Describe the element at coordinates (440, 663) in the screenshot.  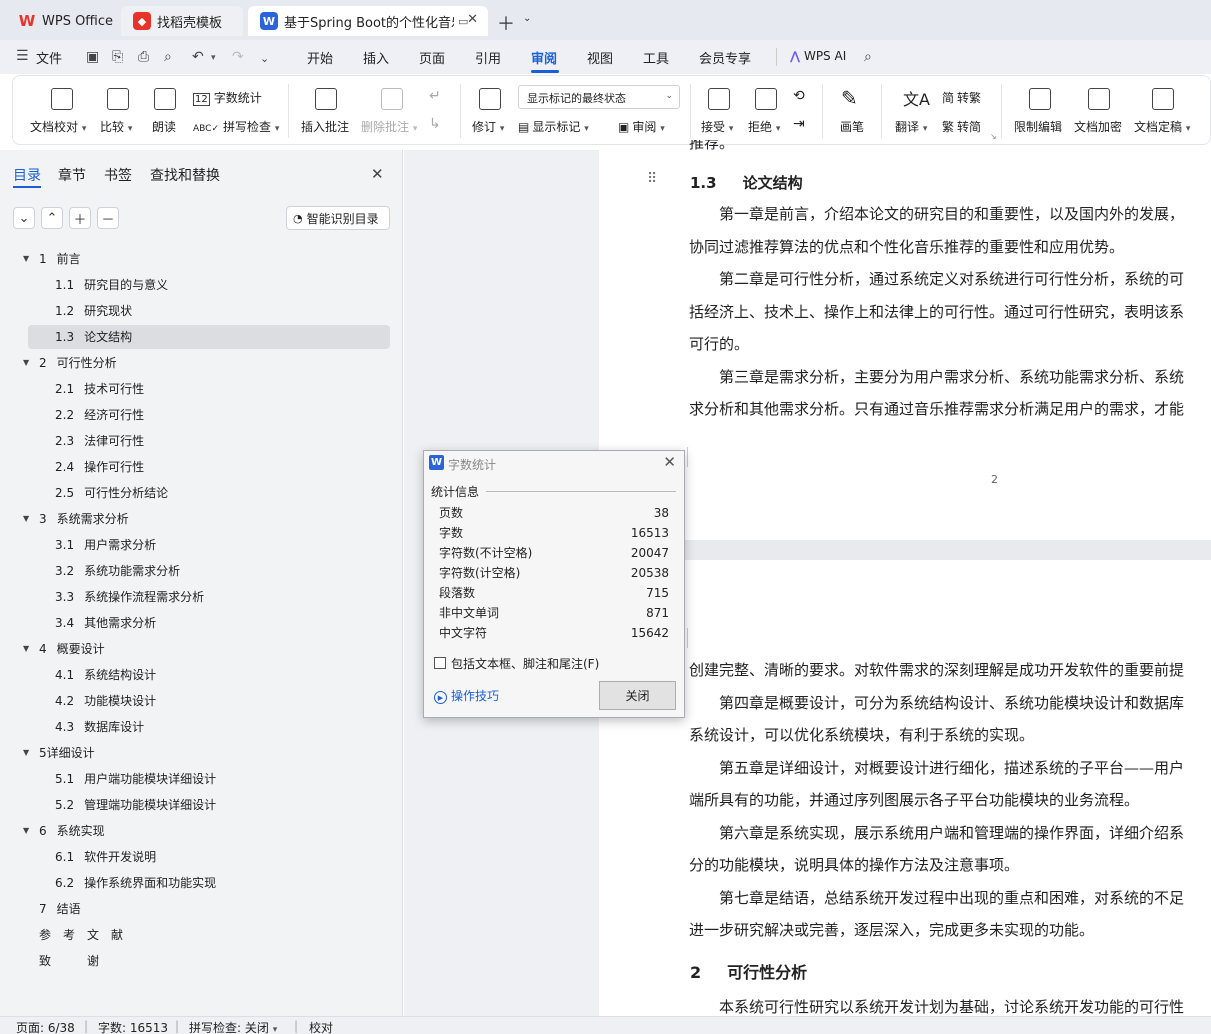
I see `include-textbox-checkbox` at that location.